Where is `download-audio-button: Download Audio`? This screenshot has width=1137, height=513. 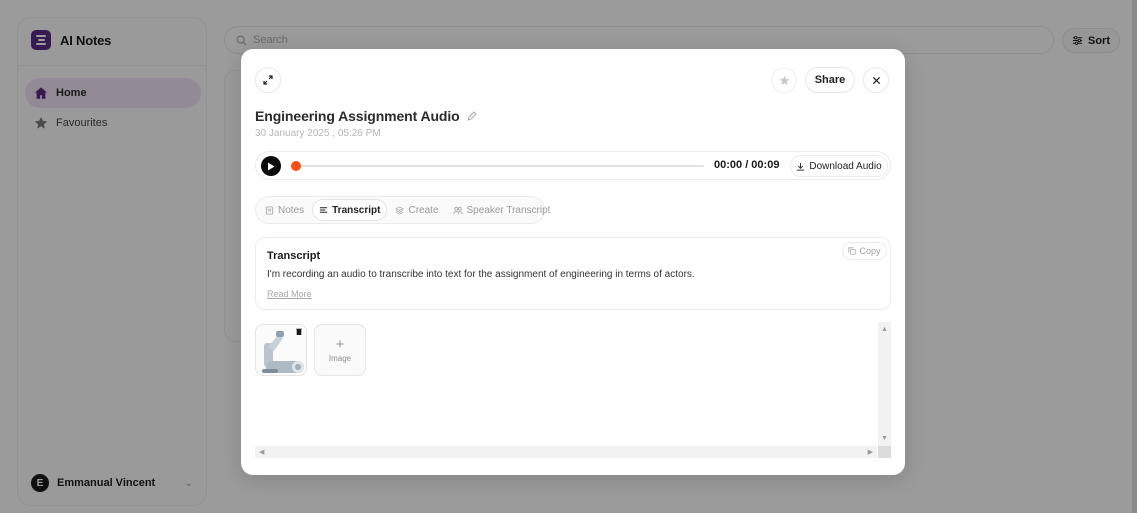 download-audio-button: Download Audio is located at coordinates (839, 166).